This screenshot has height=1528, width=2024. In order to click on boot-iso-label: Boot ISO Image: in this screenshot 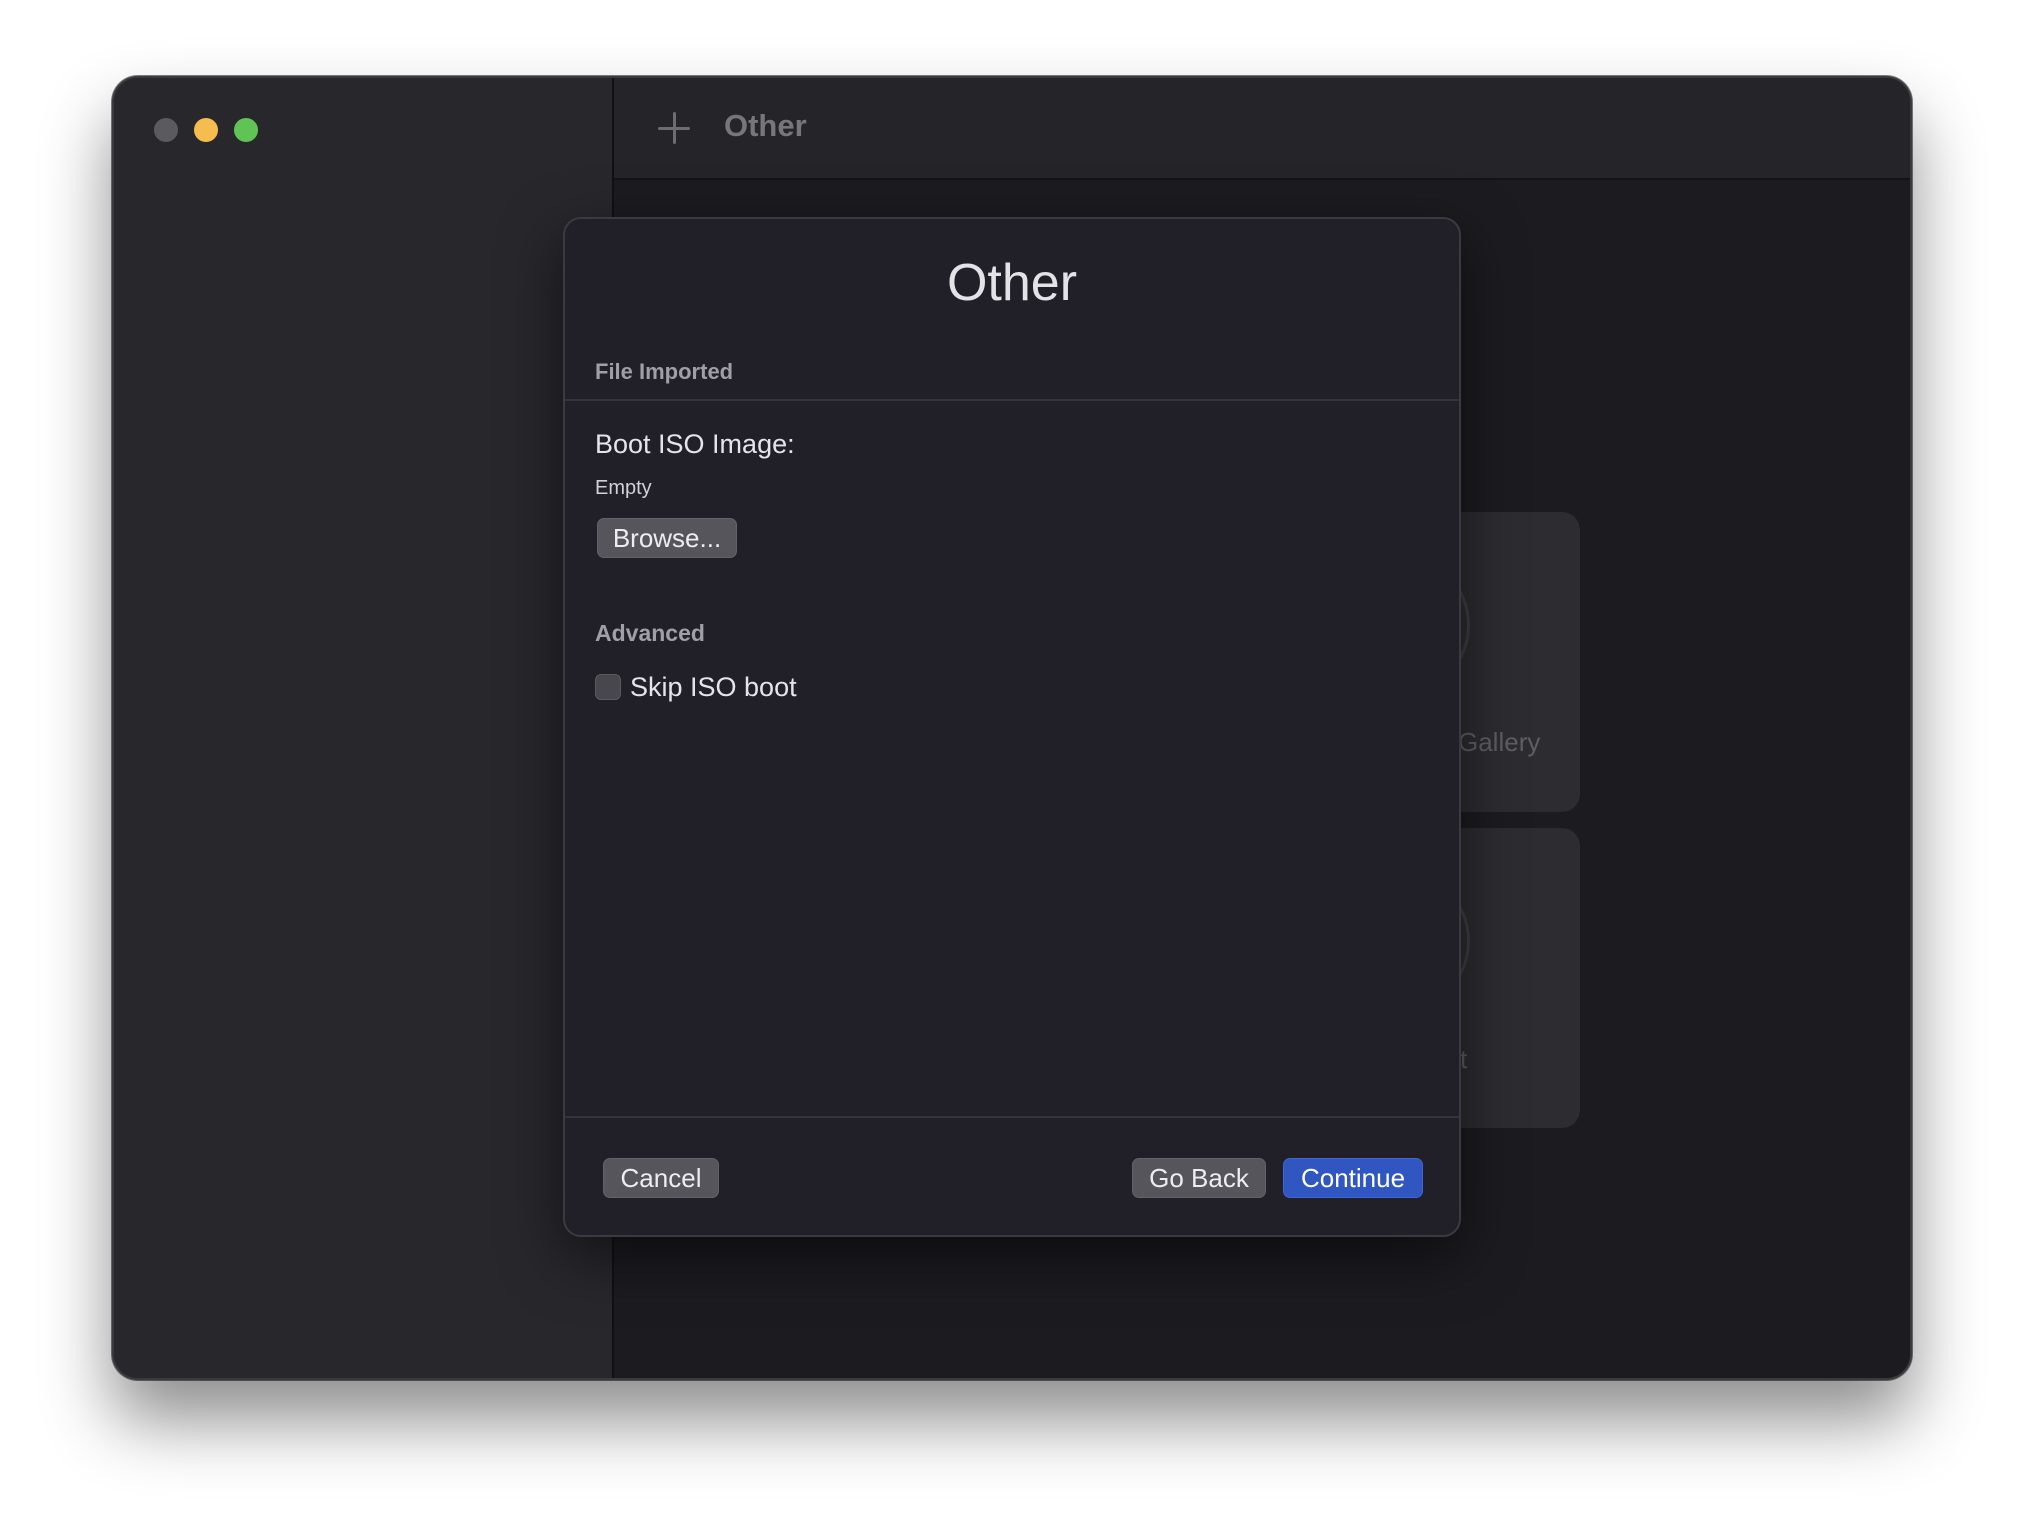, I will do `click(695, 444)`.